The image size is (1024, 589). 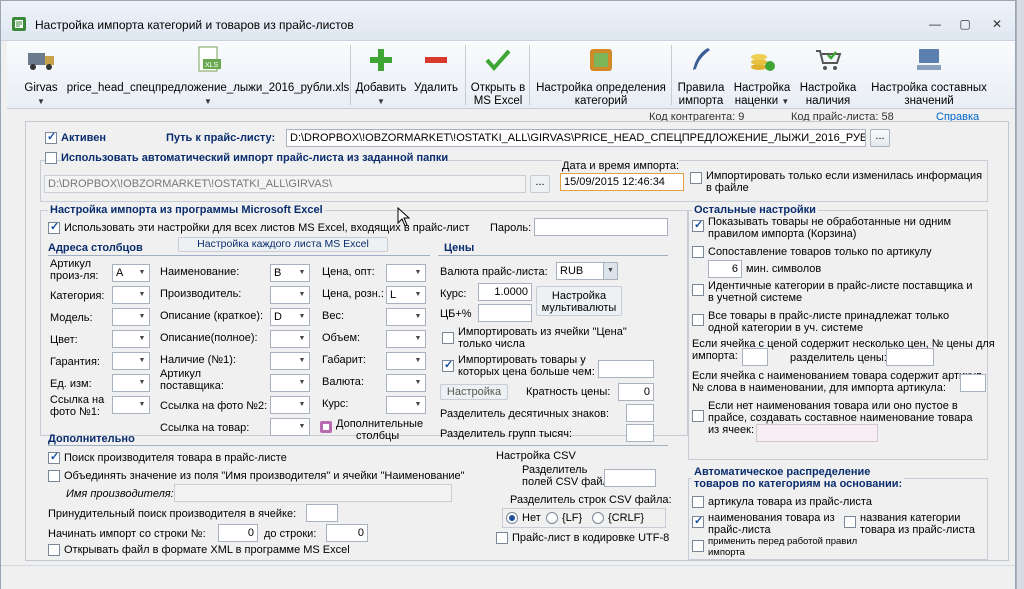 What do you see at coordinates (290, 427) in the screenshot?
I see `product-link-select: ▼` at bounding box center [290, 427].